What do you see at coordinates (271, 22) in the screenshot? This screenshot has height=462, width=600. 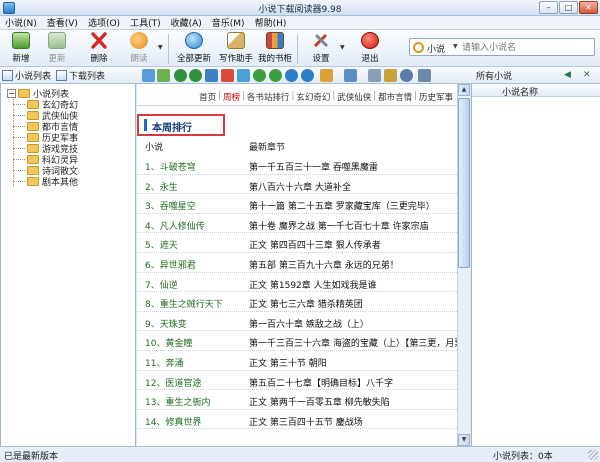 I see `menu-help: 帮助(H)` at bounding box center [271, 22].